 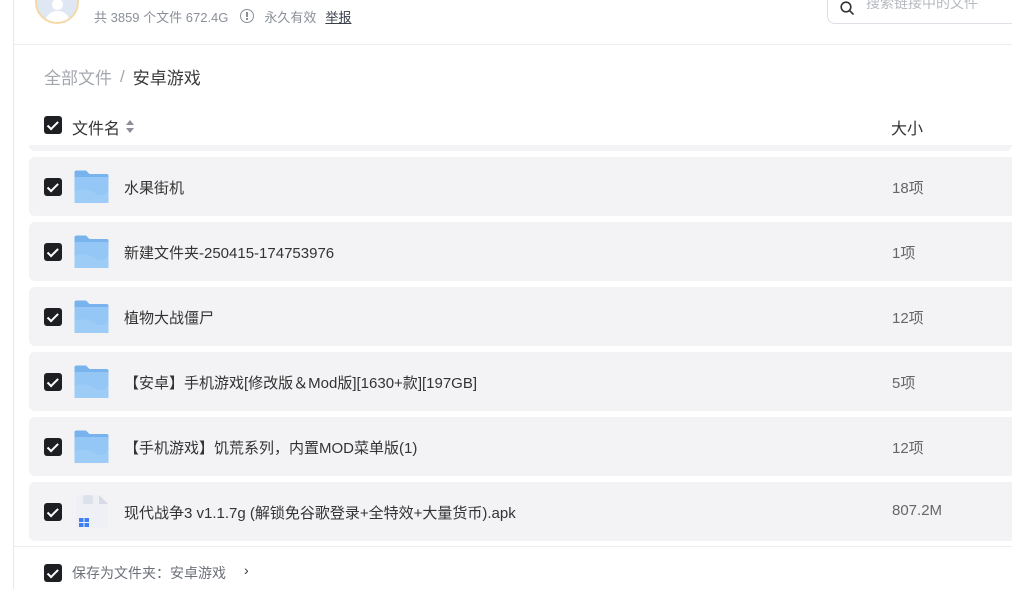 I want to click on chevron-right-icon: ›, so click(x=246, y=570).